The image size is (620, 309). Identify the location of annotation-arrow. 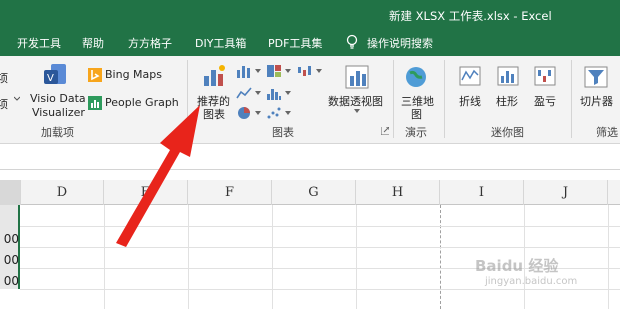
(158, 176).